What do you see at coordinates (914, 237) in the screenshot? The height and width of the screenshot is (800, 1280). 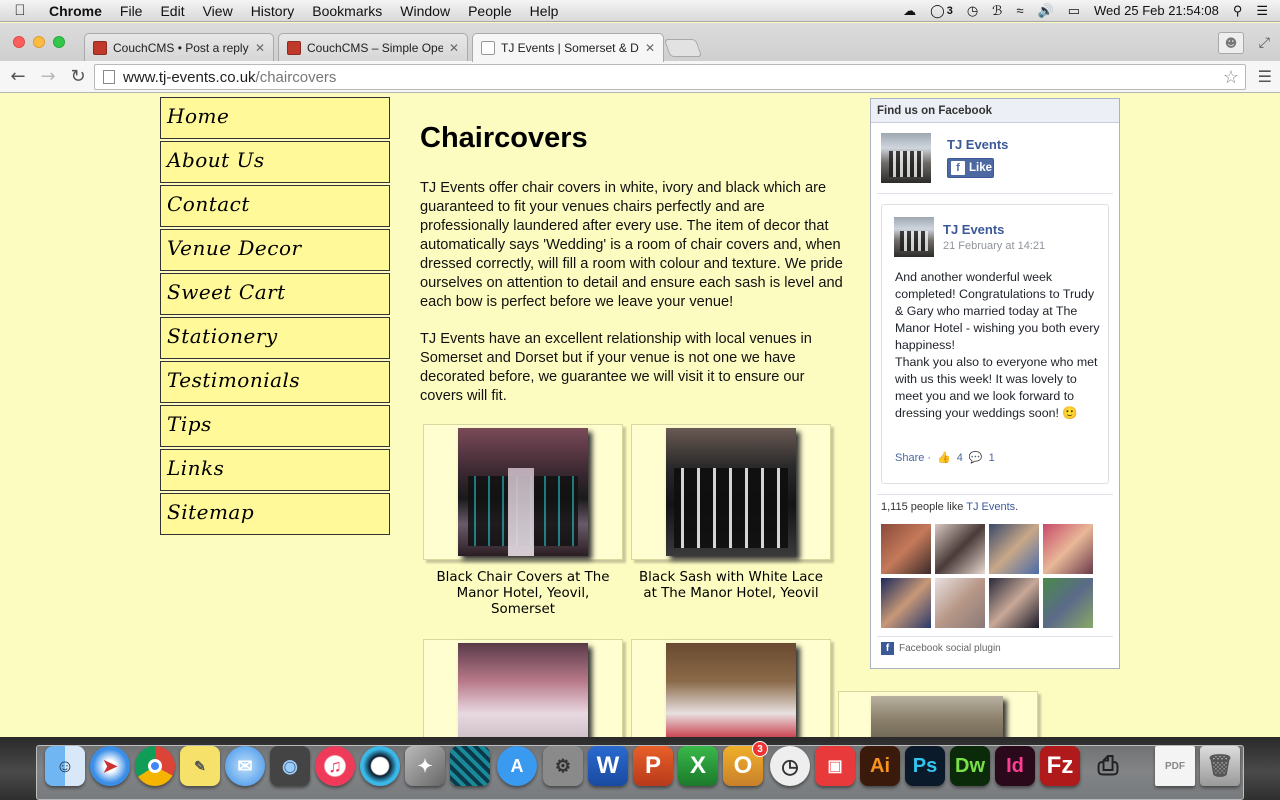 I see `post-author-avatar` at bounding box center [914, 237].